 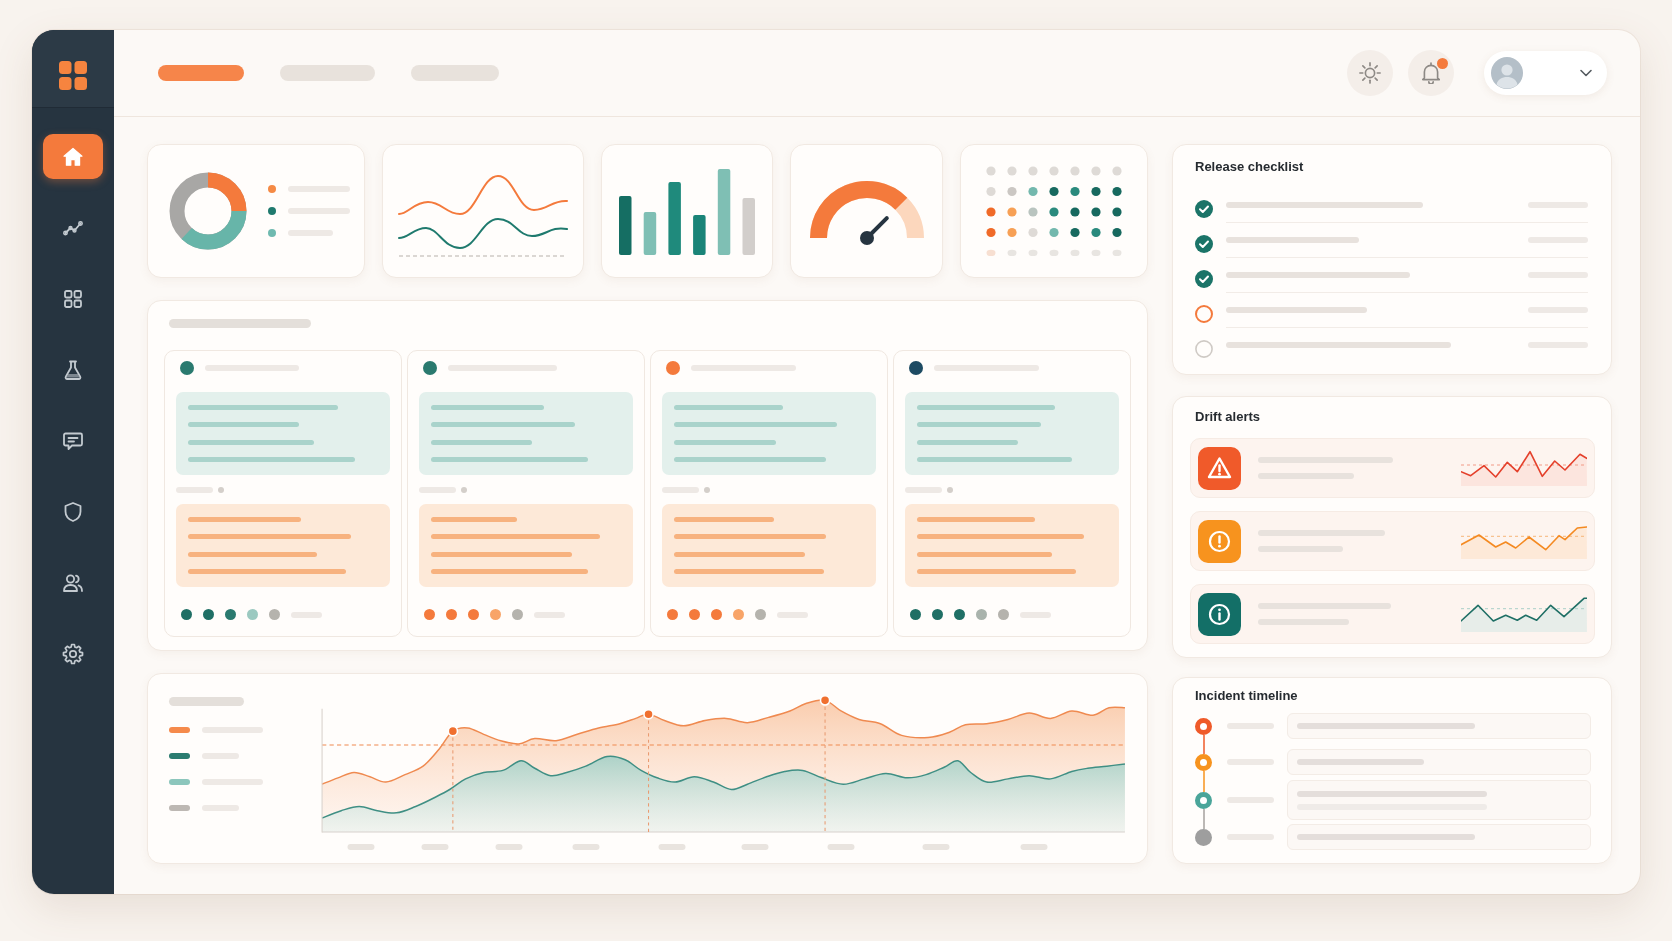 What do you see at coordinates (1507, 73) in the screenshot?
I see `avatar-icon` at bounding box center [1507, 73].